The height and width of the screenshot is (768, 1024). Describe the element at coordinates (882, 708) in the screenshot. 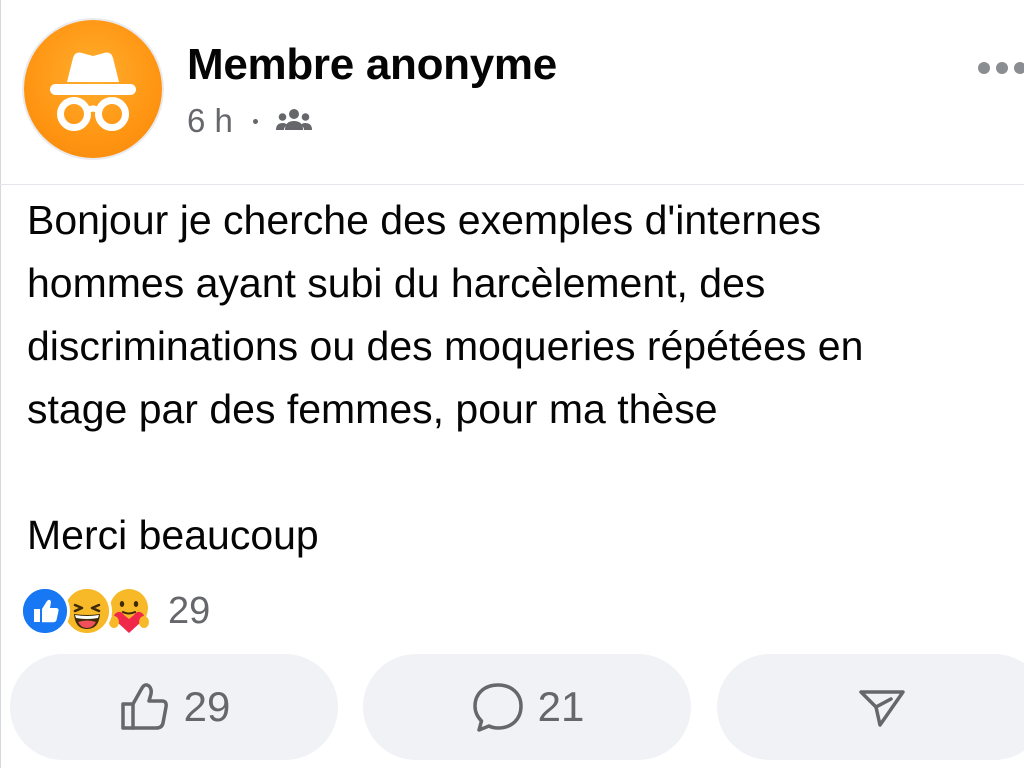

I see `send-icon` at that location.